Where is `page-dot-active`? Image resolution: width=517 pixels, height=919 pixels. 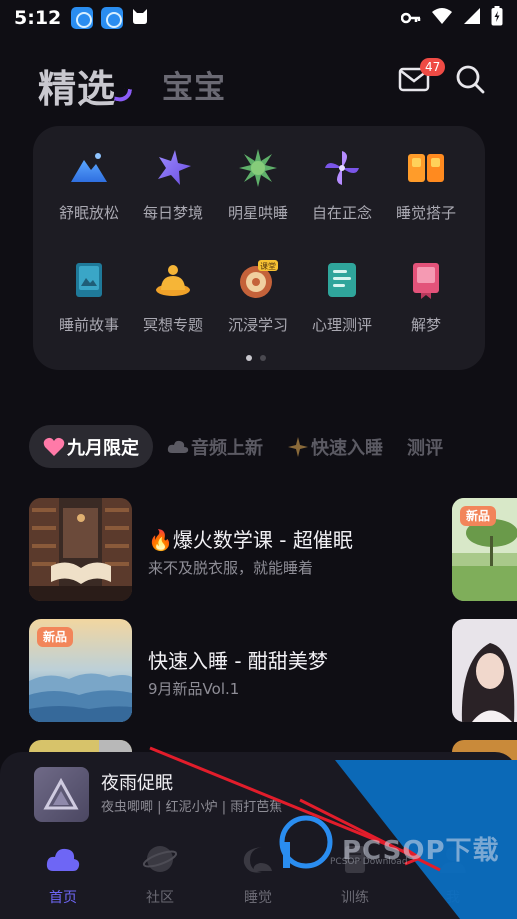
page-dot-active is located at coordinates (249, 358).